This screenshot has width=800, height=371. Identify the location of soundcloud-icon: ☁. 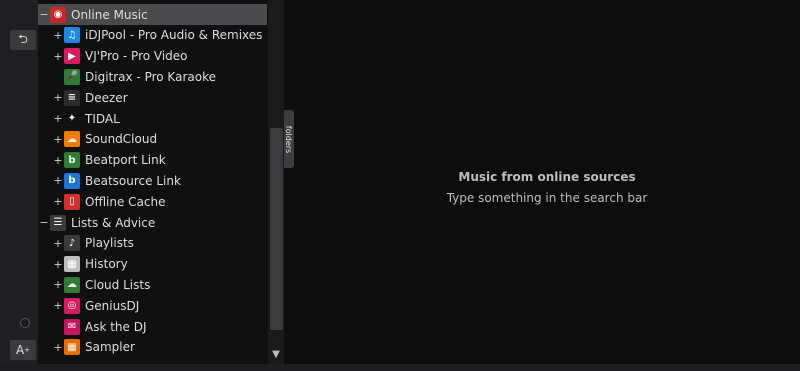
(72, 139).